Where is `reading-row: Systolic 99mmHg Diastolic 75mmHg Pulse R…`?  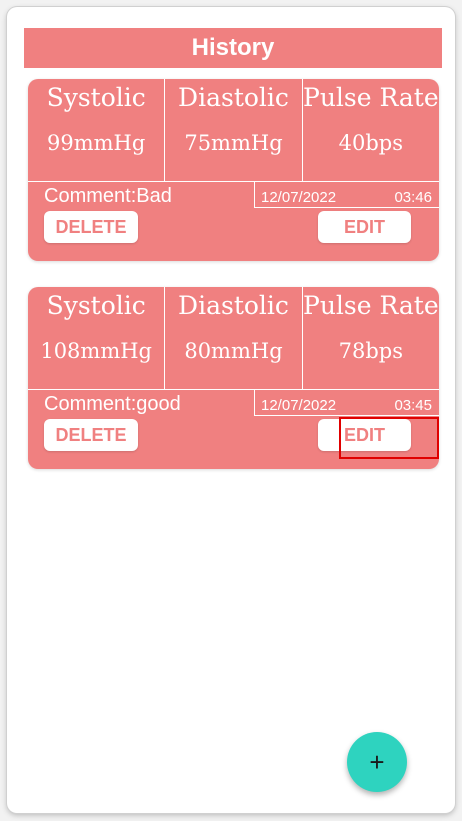
reading-row: Systolic 99mmHg Diastolic 75mmHg Pulse R… is located at coordinates (233, 130).